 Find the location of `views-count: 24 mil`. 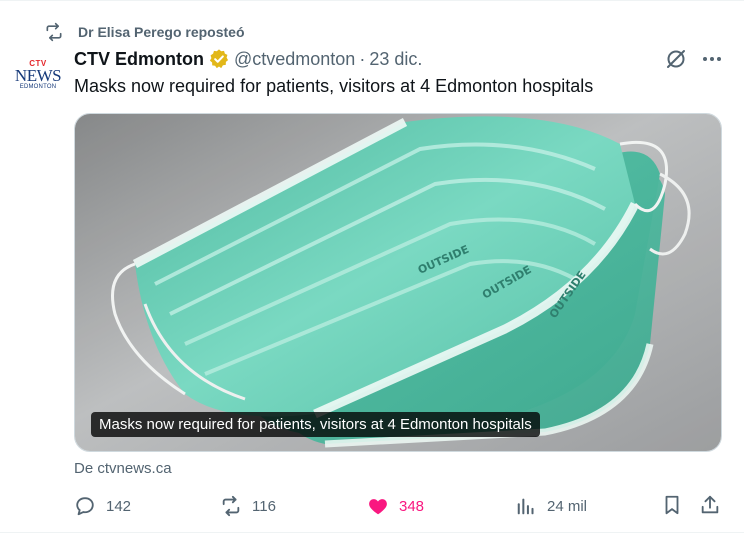

views-count: 24 mil is located at coordinates (567, 506).